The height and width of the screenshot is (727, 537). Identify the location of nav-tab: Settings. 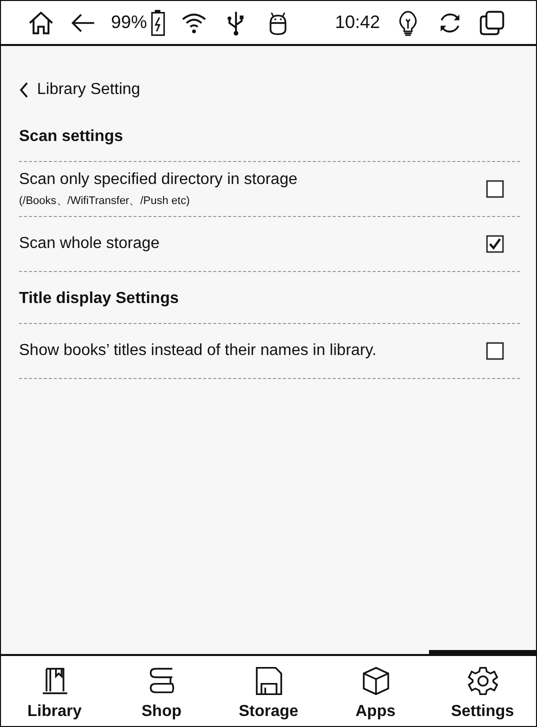
(482, 688).